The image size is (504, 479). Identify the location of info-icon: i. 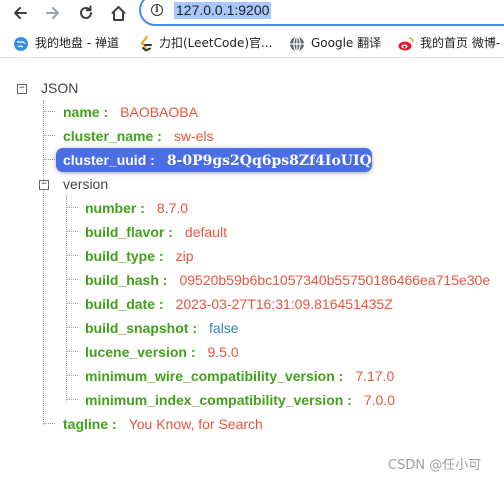
(157, 10).